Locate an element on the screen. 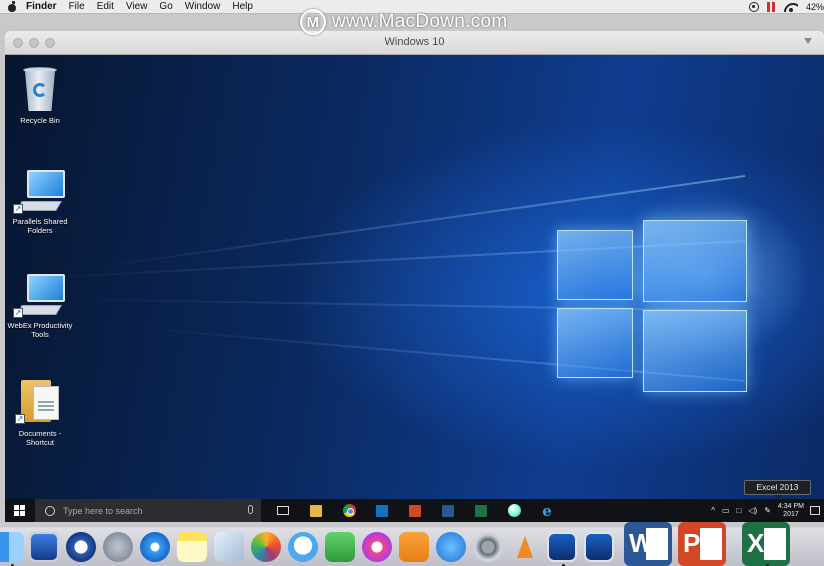  watermark-text: www.MacDown.com is located at coordinates (420, 21).